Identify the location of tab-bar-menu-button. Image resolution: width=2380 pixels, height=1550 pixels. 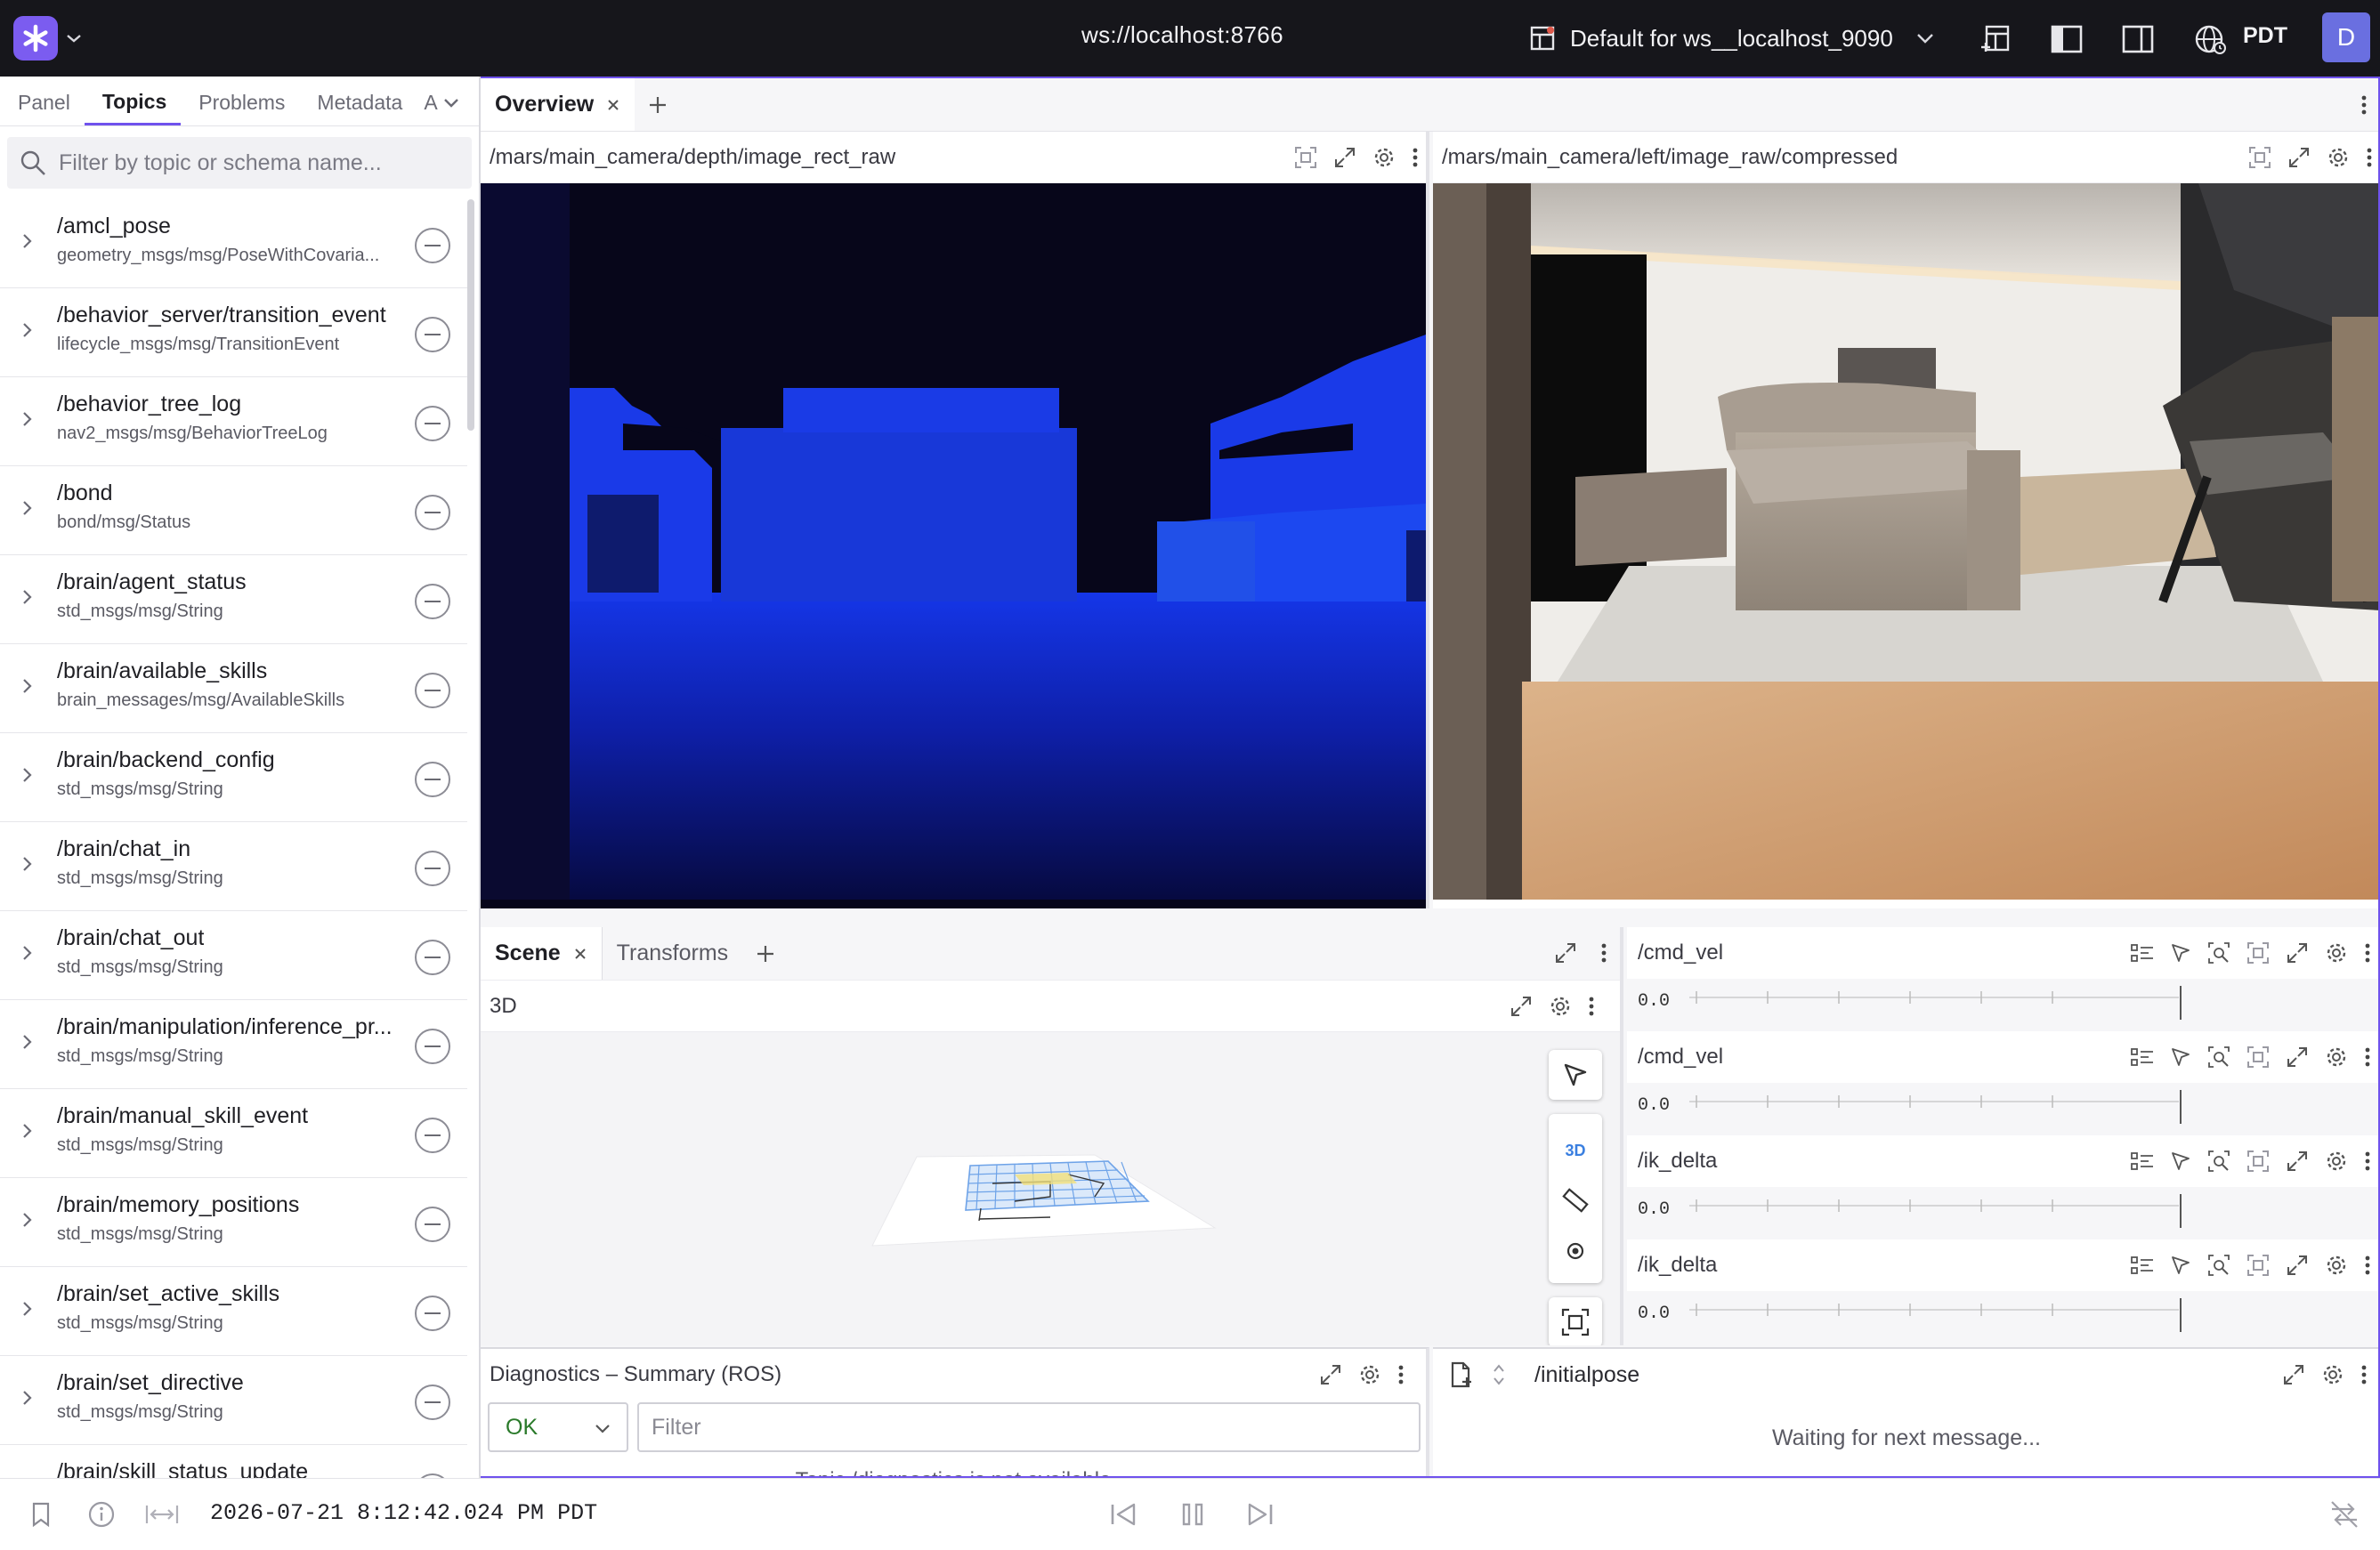
(2364, 105).